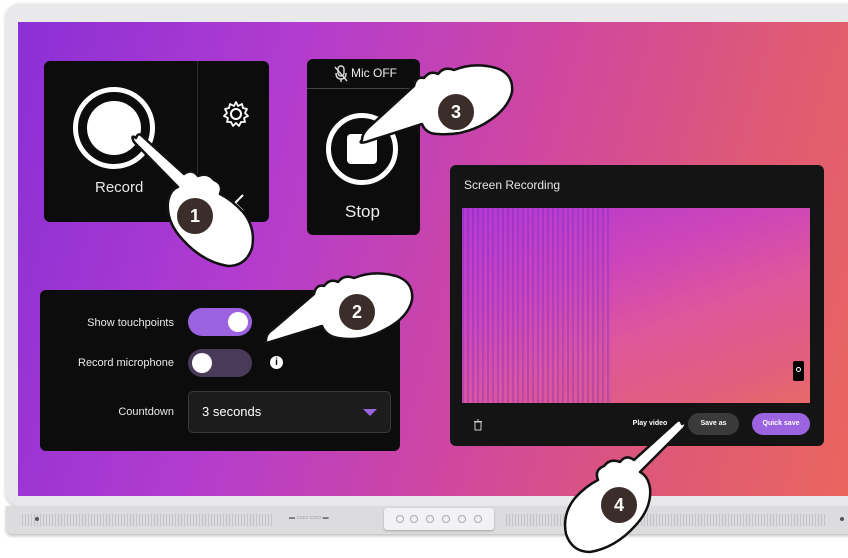 The width and height of the screenshot is (848, 558). What do you see at coordinates (236, 114) in the screenshot?
I see `gear-icon` at bounding box center [236, 114].